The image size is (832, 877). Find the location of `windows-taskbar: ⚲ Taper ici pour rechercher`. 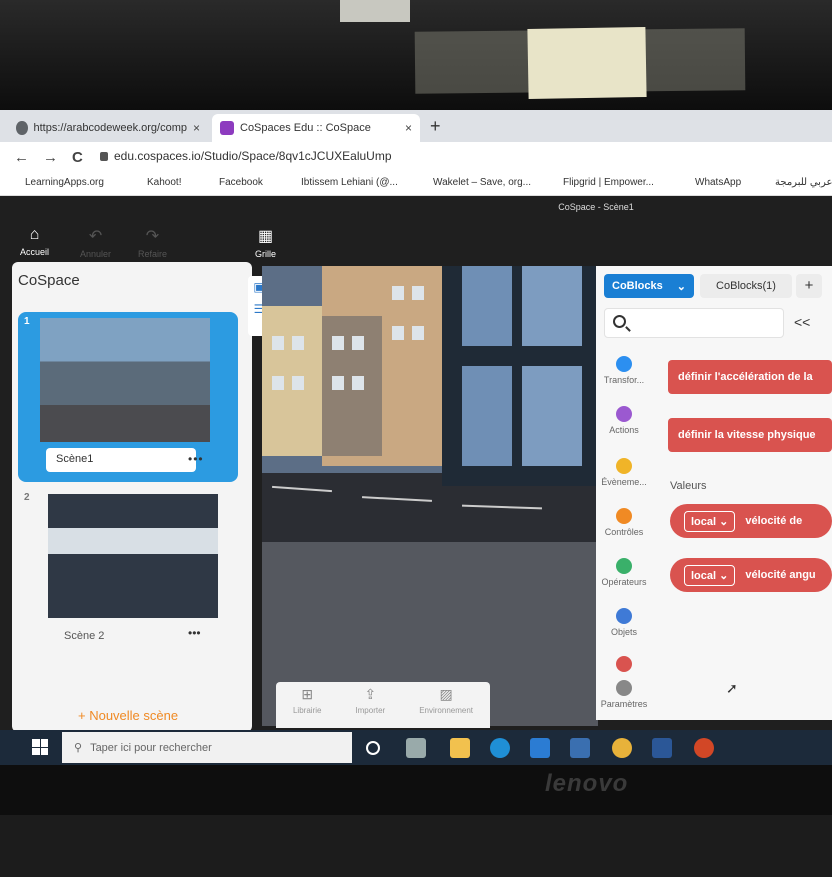

windows-taskbar: ⚲ Taper ici pour rechercher is located at coordinates (416, 747).